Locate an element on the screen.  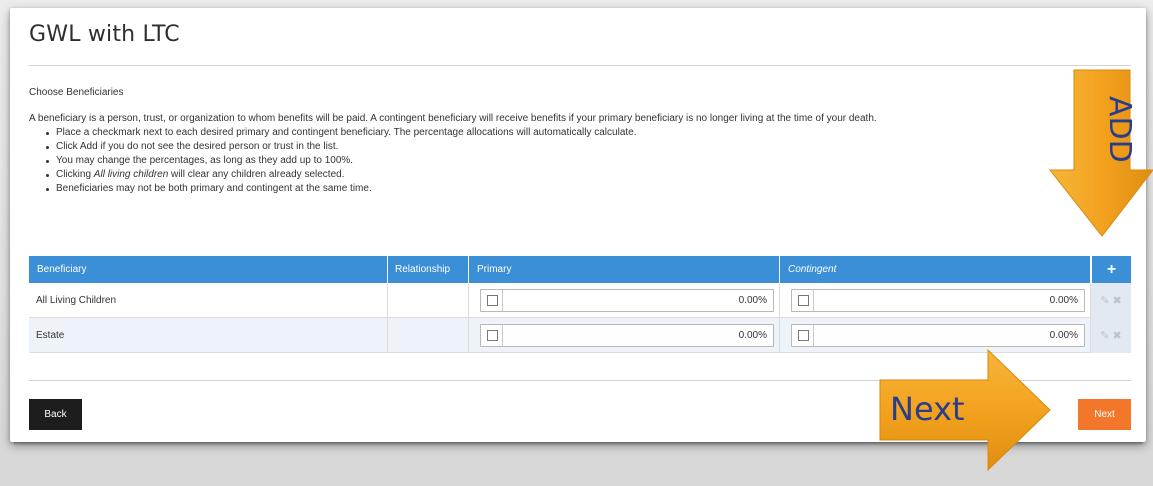
next-callout-label: Next is located at coordinates (927, 409).